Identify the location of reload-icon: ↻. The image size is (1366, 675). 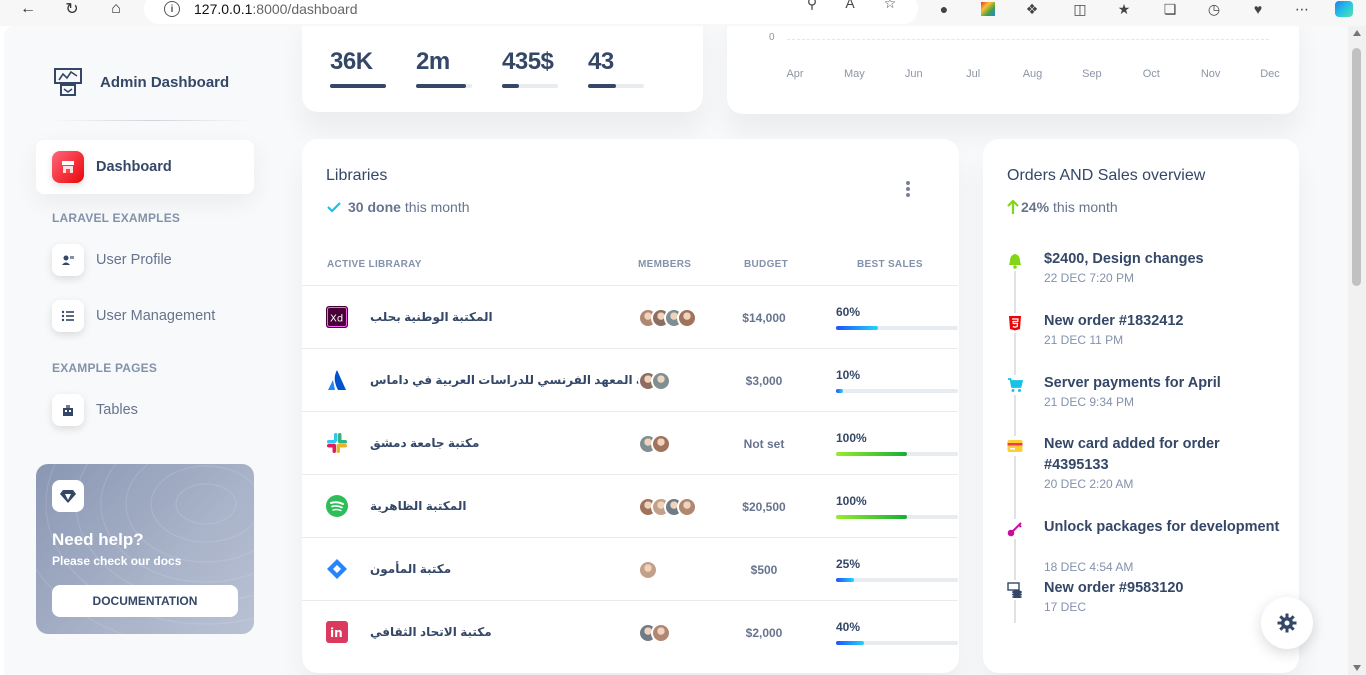
(72, 9).